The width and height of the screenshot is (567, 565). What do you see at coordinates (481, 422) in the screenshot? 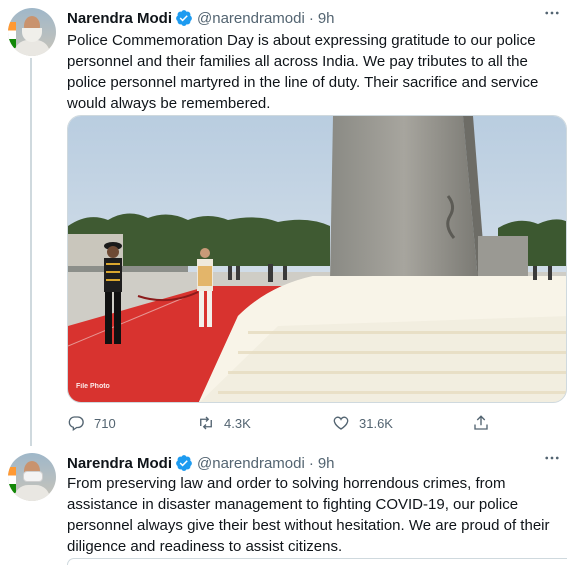
I see `share-icon` at bounding box center [481, 422].